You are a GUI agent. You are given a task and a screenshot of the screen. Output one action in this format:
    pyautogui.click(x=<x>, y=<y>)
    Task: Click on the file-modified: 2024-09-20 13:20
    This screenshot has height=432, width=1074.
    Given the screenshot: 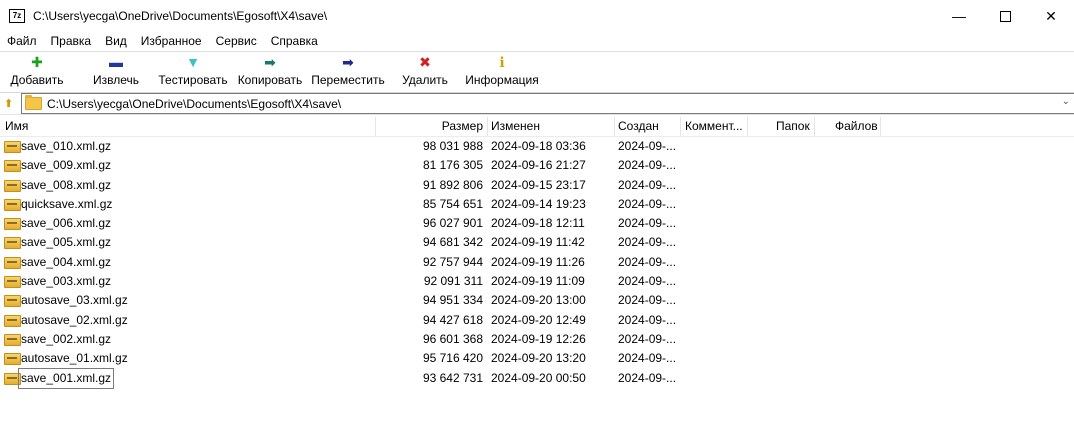 What is the action you would take?
    pyautogui.click(x=538, y=358)
    